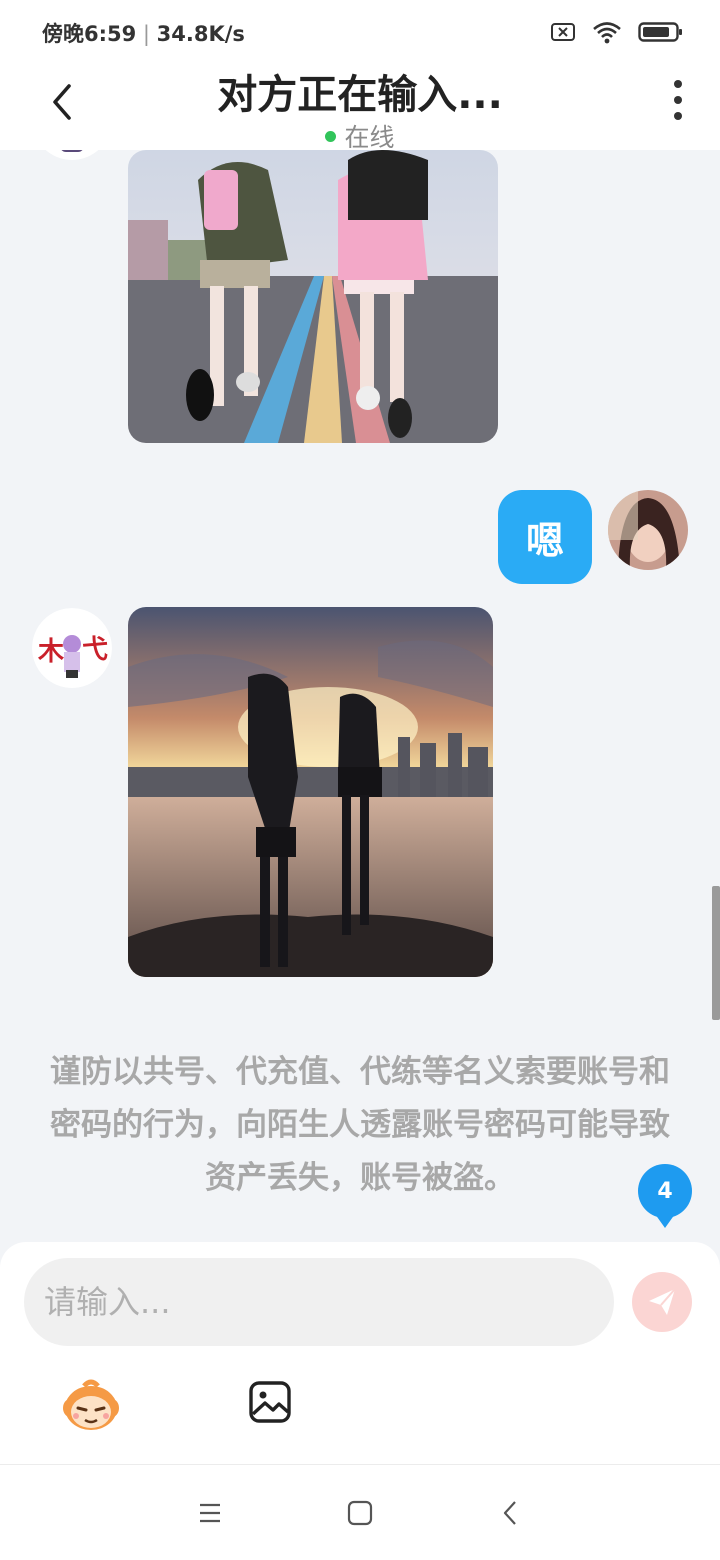  I want to click on home-nav-button, so click(360, 1513).